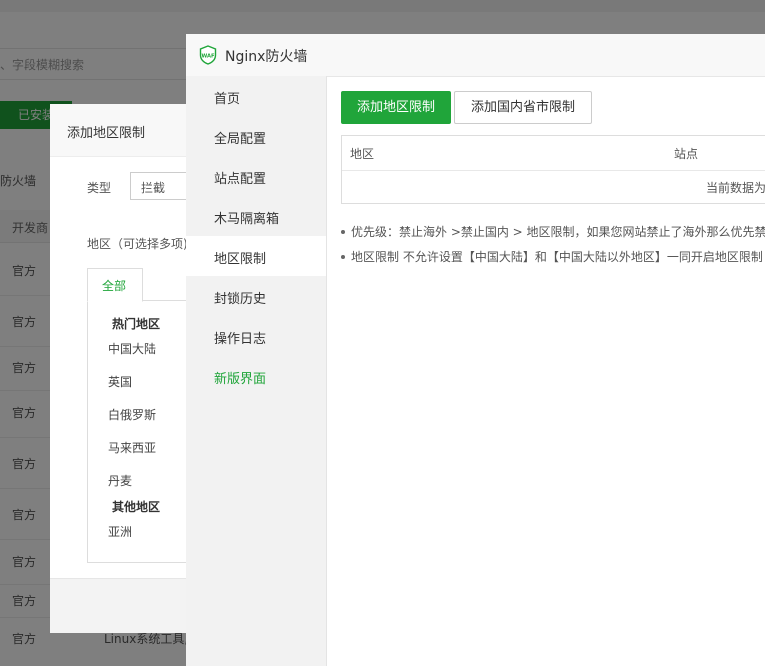 The height and width of the screenshot is (666, 765). I want to click on priority-note-text: 优先级：禁止海外 >禁止国内 > 地区限制，如果您网站禁止了海外那么优先禁止海外, so click(558, 232).